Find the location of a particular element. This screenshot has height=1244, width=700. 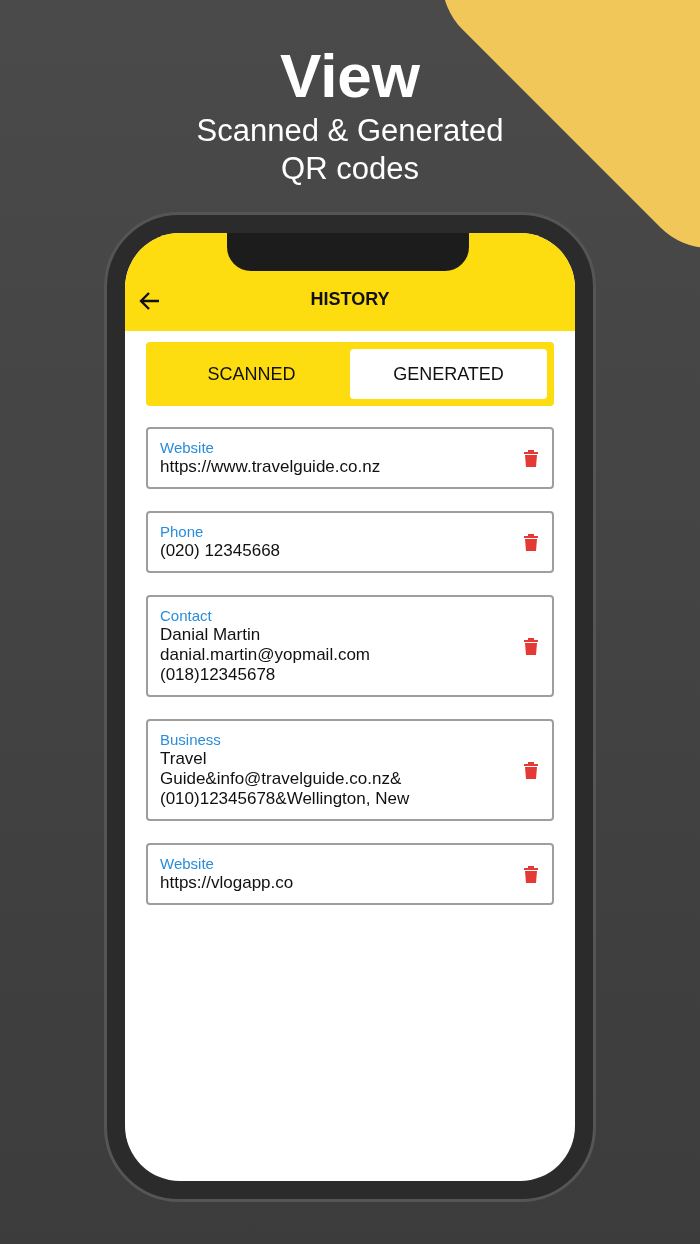

tab: GENERATED is located at coordinates (448, 374).